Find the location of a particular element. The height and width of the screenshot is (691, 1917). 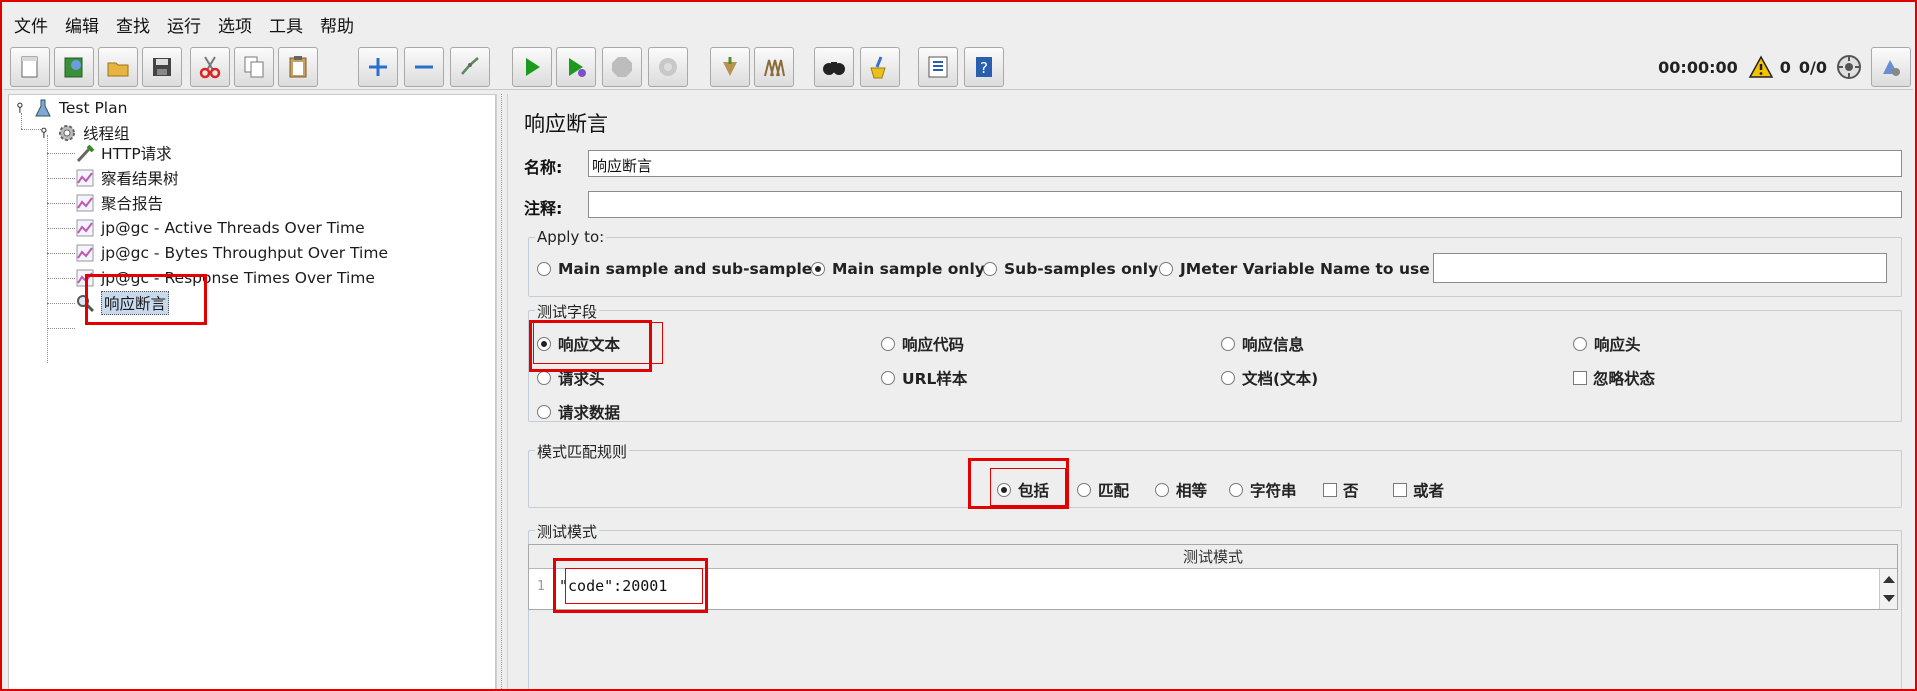

tree-node-aggregate-report: 聚合报告 is located at coordinates (119, 203).